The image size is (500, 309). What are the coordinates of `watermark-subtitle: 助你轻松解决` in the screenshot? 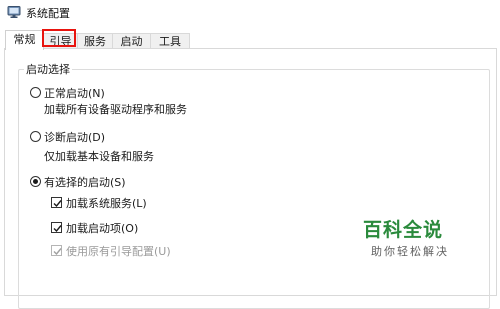 It's located at (410, 251).